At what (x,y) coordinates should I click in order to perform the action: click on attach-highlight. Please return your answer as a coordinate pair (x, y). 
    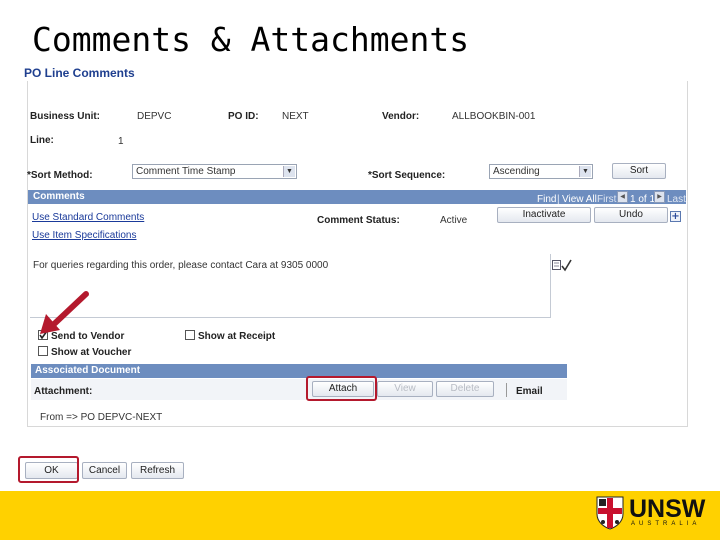
    Looking at the image, I should click on (341, 388).